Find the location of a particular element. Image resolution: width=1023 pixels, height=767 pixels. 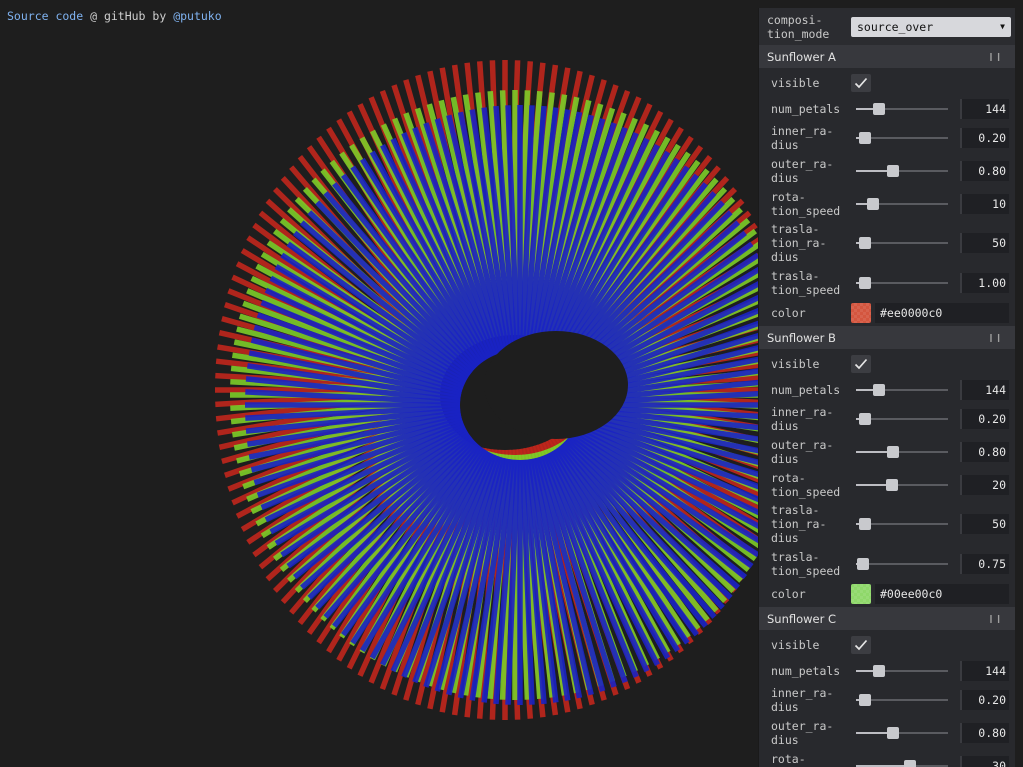

folder-header-sunflower-a: Sunflower A ❙❙ is located at coordinates (887, 56).